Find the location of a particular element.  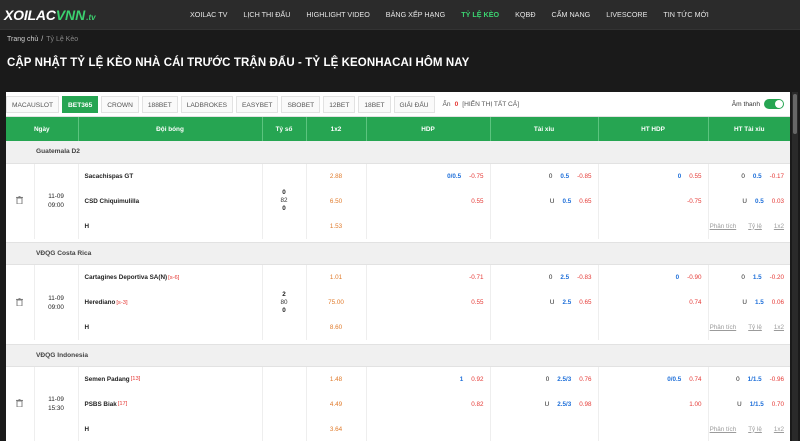

scrollbar-thumb is located at coordinates (795, 114).